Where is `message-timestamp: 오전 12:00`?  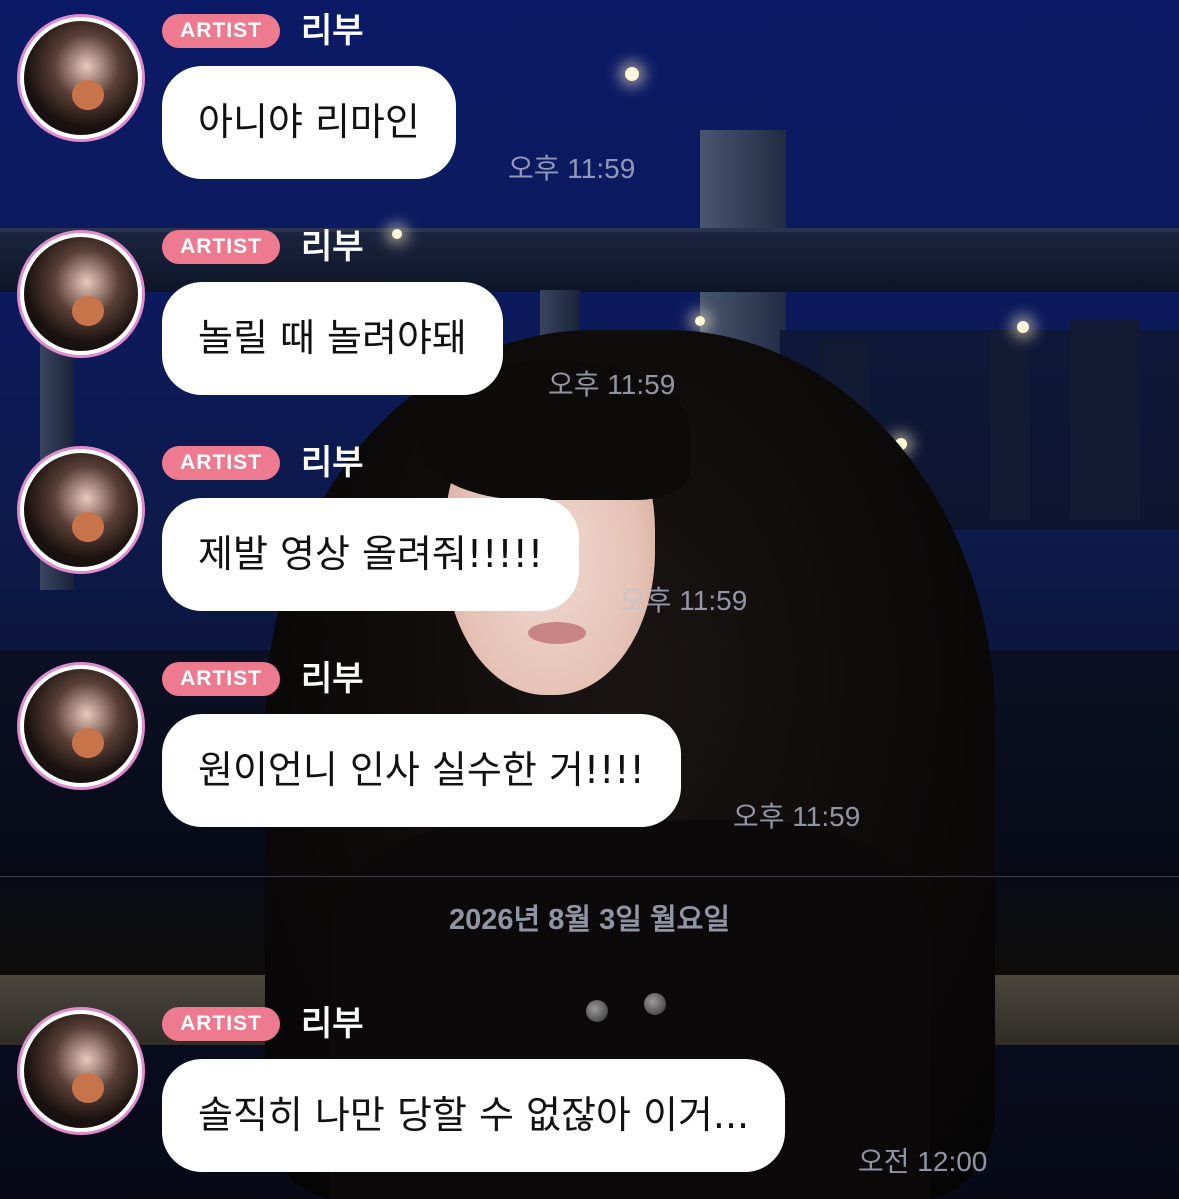 message-timestamp: 오전 12:00 is located at coordinates (923, 1161).